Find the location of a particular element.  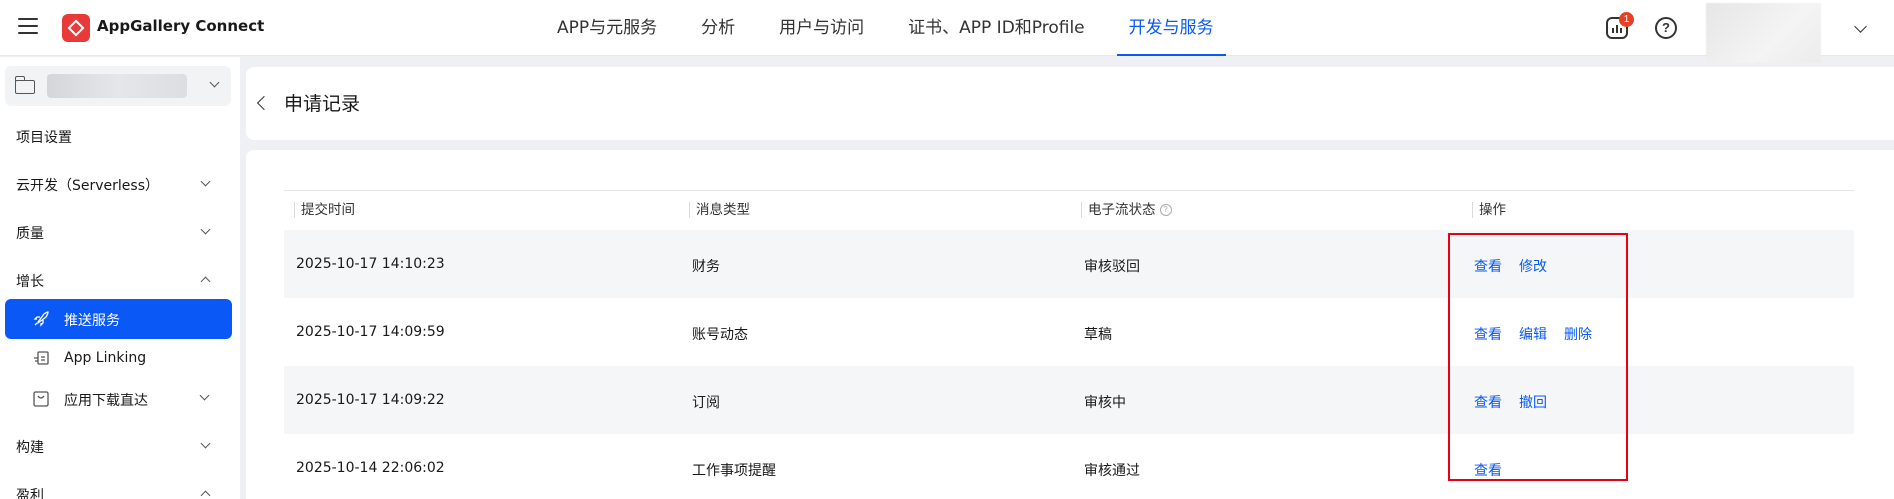

project-selector is located at coordinates (118, 86).